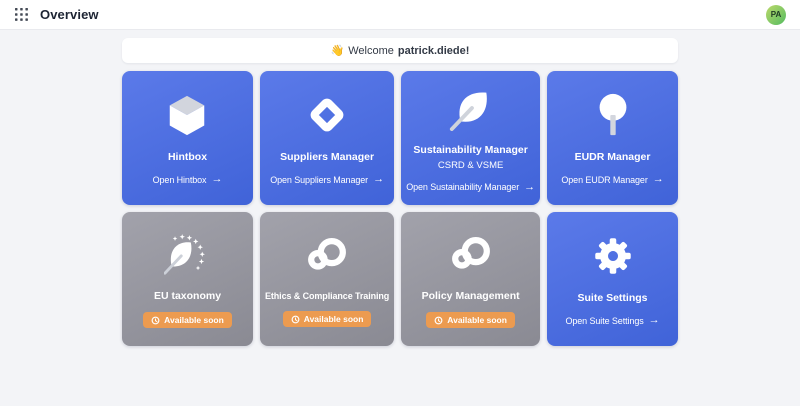 Image resolution: width=800 pixels, height=406 pixels. Describe the element at coordinates (613, 256) in the screenshot. I see `gear-icon` at that location.